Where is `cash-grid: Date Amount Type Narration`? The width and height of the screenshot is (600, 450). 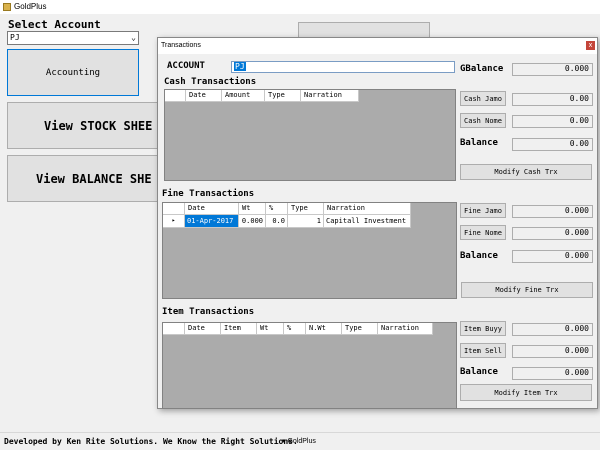 cash-grid: Date Amount Type Narration is located at coordinates (310, 135).